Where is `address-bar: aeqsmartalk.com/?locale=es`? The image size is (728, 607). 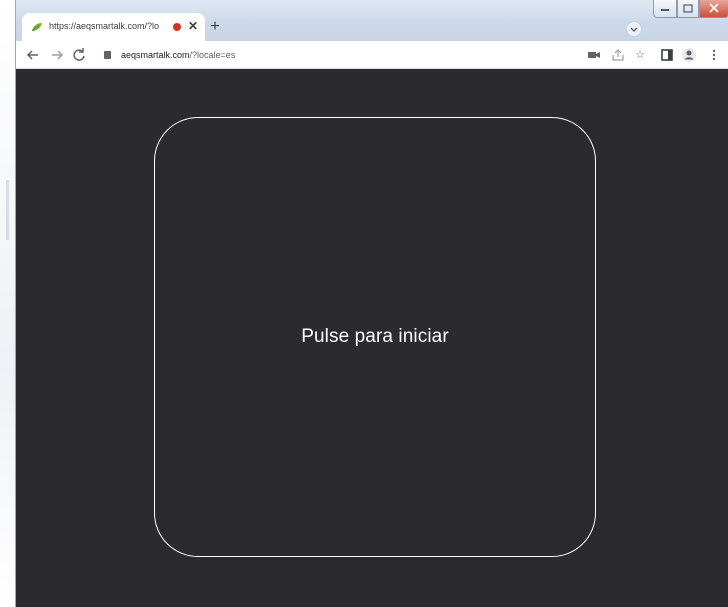 address-bar: aeqsmartalk.com/?locale=es is located at coordinates (169, 55).